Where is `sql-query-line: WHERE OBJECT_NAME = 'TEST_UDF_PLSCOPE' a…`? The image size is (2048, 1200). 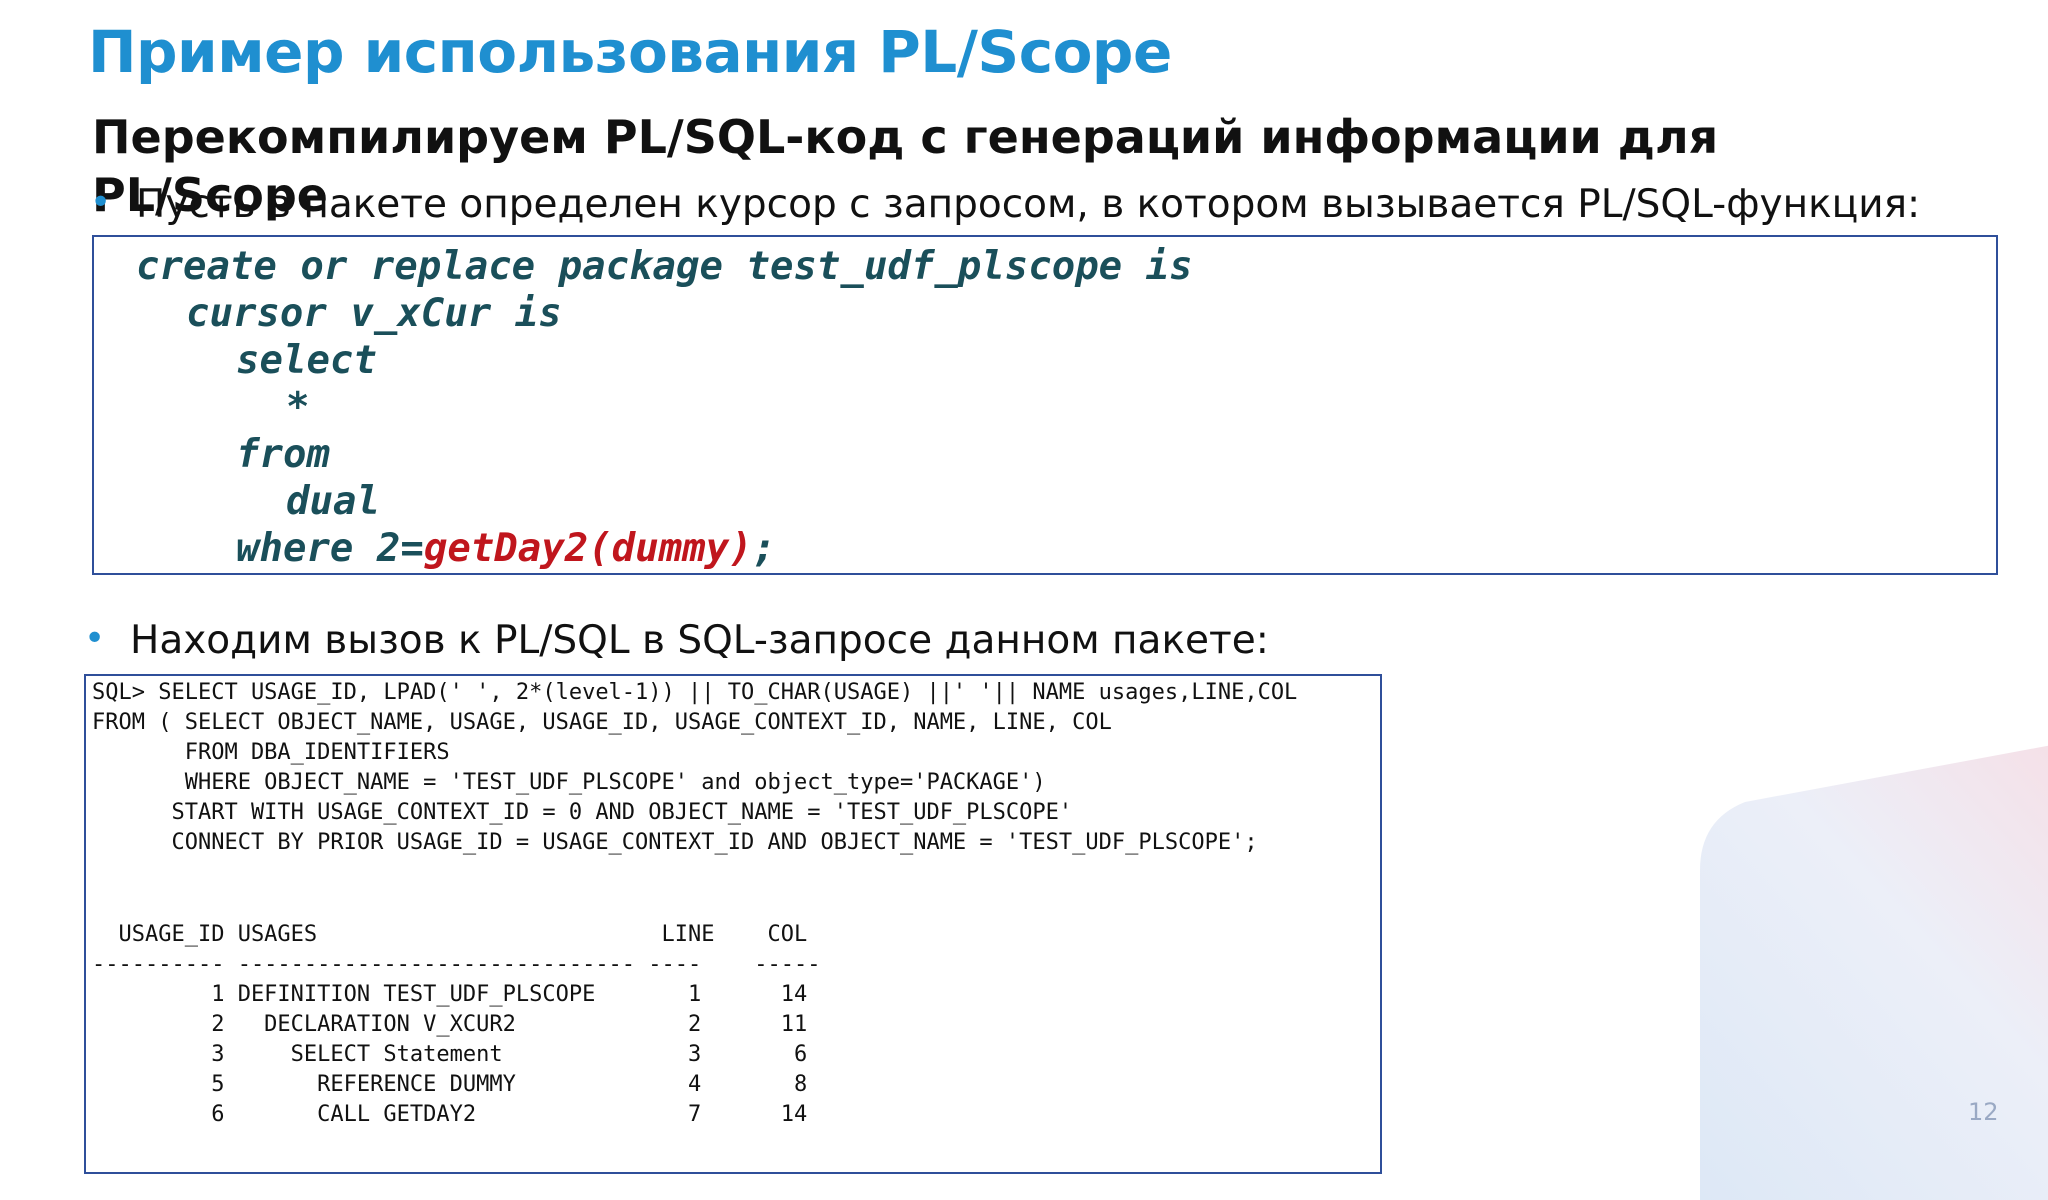
sql-query-line: WHERE OBJECT_NAME = 'TEST_UDF_PLSCOPE' a… is located at coordinates (569, 782).